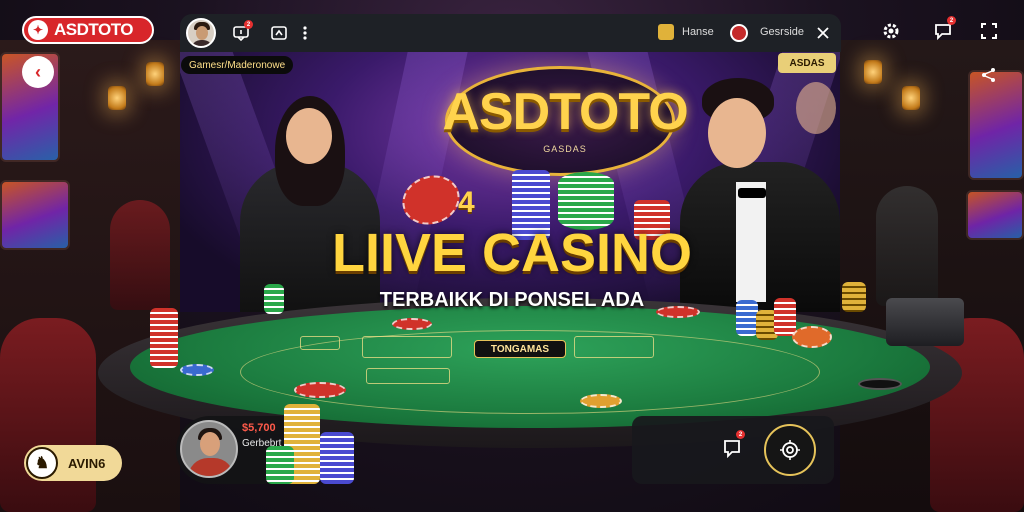 The height and width of the screenshot is (512, 1024). Describe the element at coordinates (816, 108) in the screenshot. I see `background-figure` at that location.